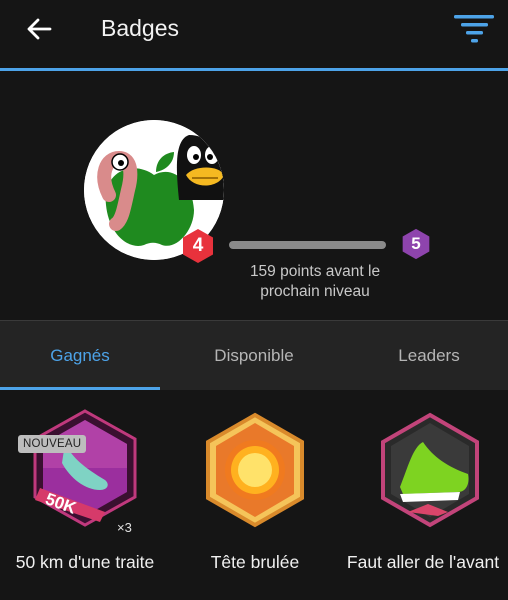 This screenshot has height=600, width=508. Describe the element at coordinates (124, 527) in the screenshot. I see `badge-multiplier: ×3` at that location.